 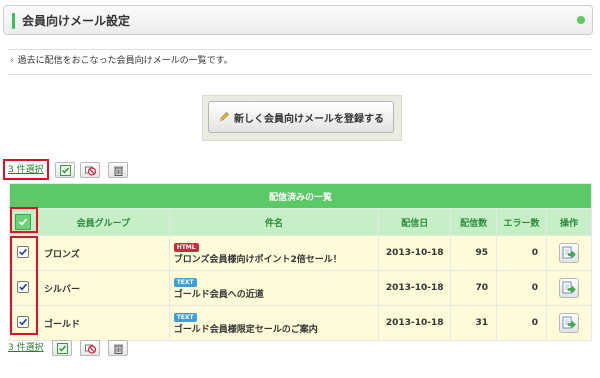 I want to click on selected-count-link-top: 3 件選択, so click(x=26, y=170).